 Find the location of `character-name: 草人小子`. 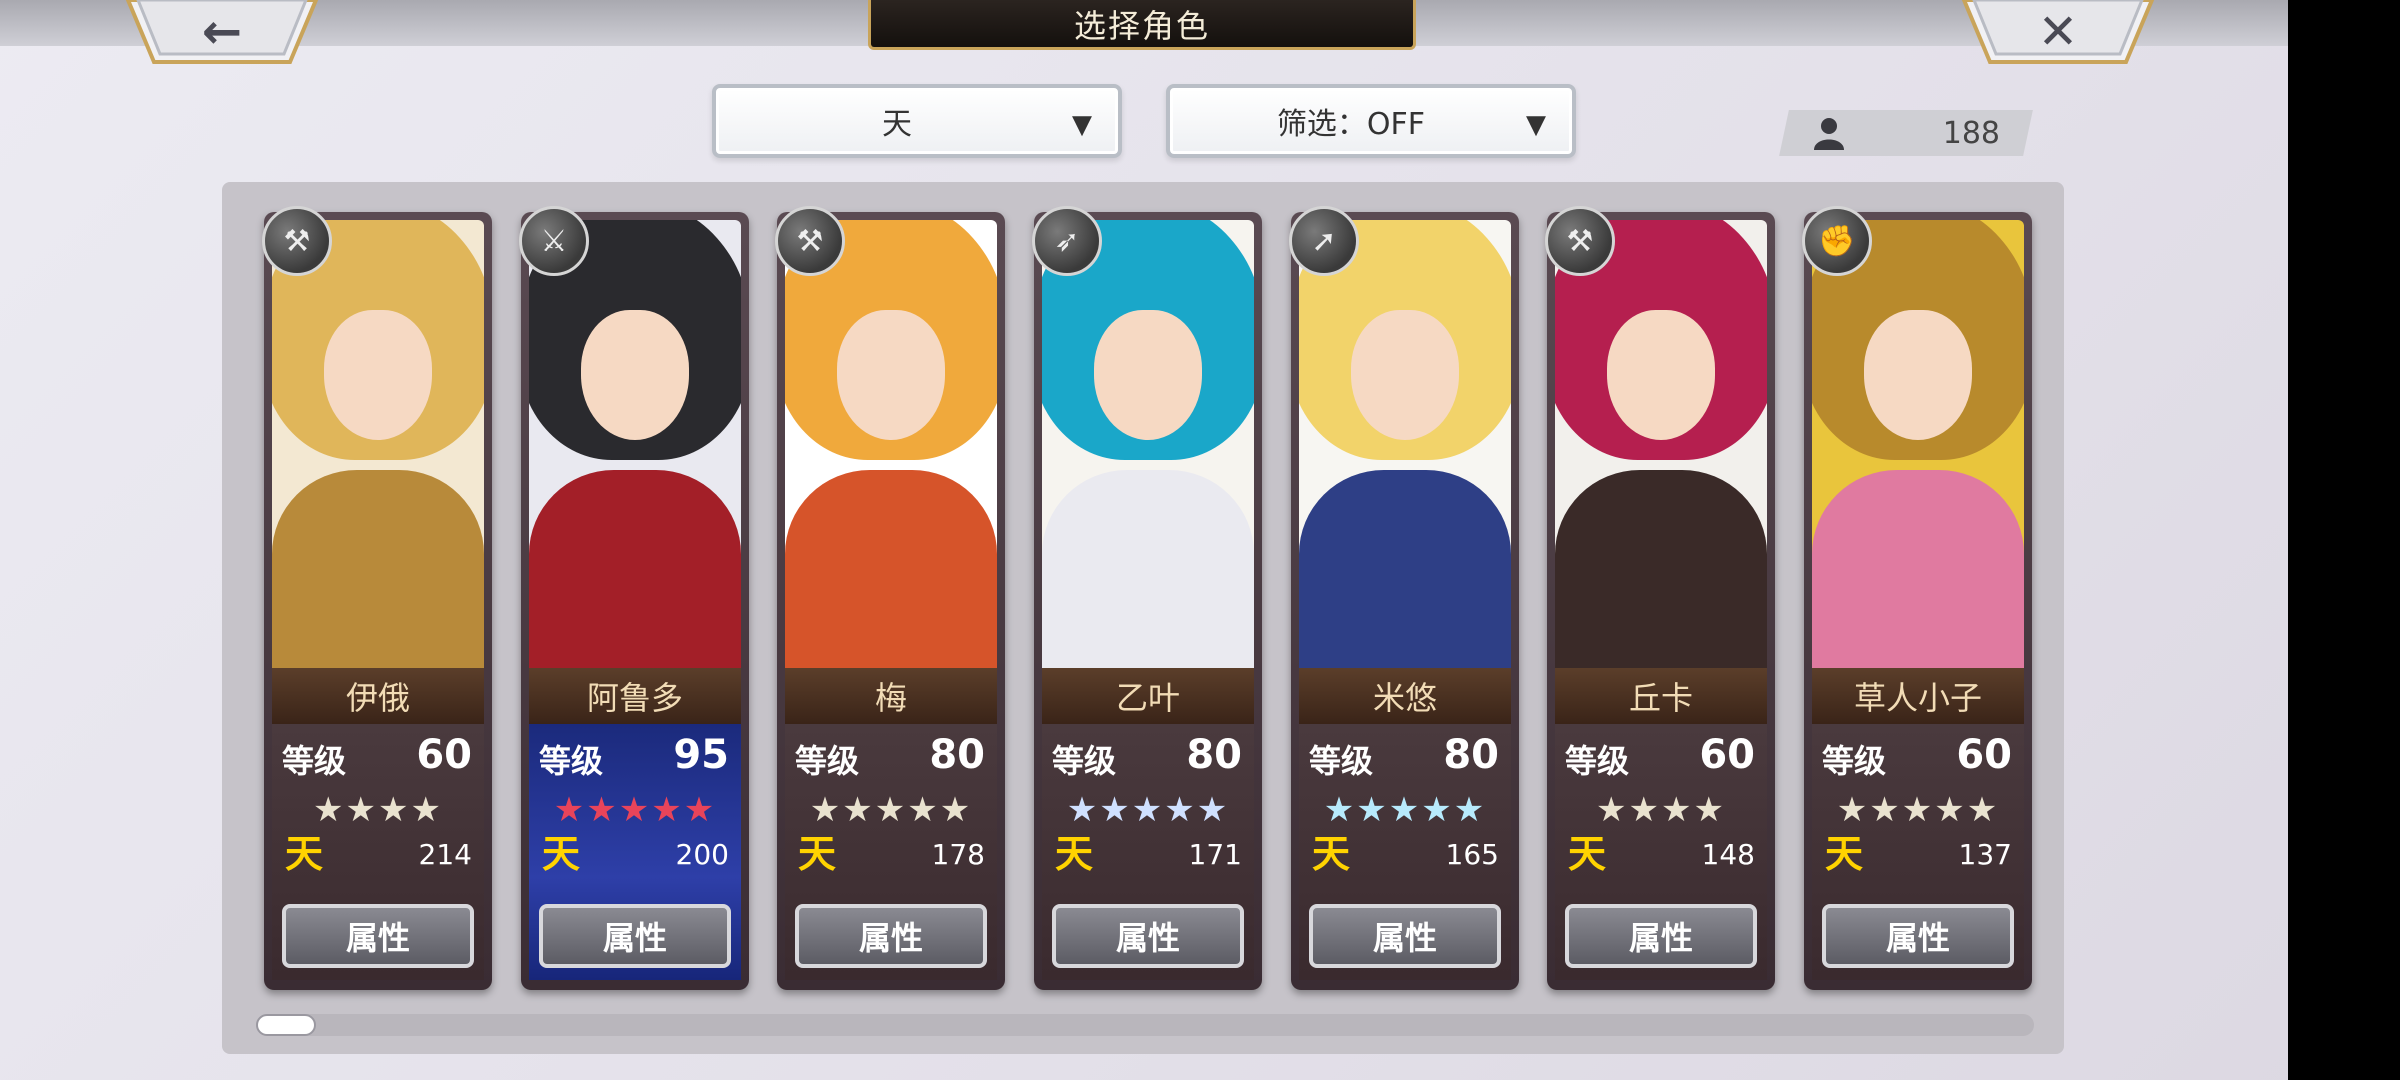

character-name: 草人小子 is located at coordinates (1917, 698).